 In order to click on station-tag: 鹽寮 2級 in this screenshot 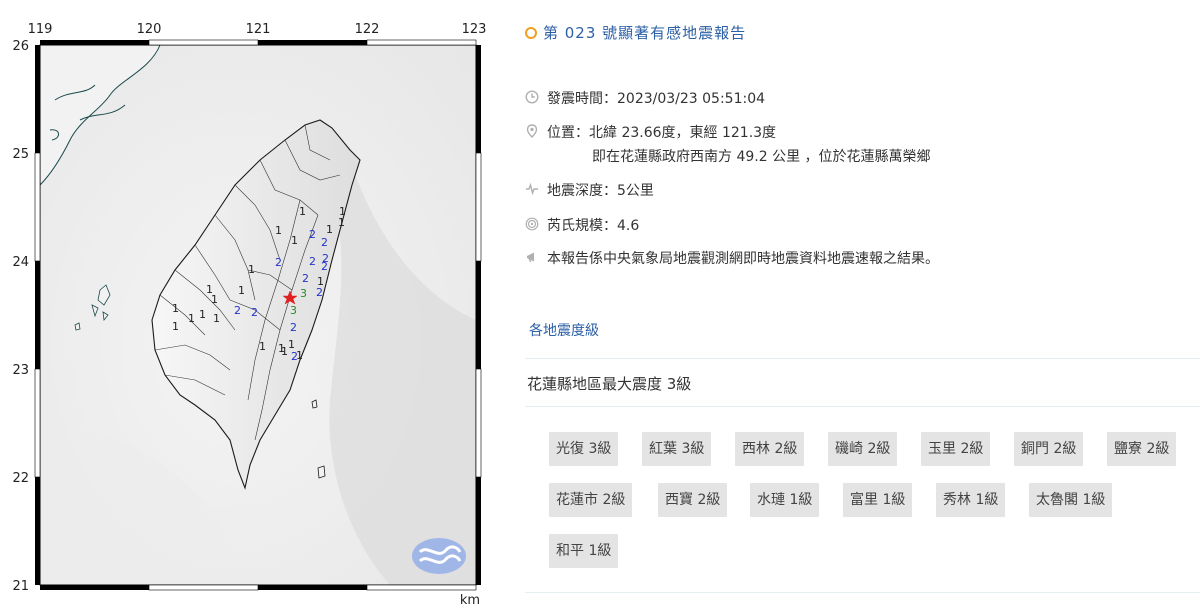, I will do `click(1142, 449)`.